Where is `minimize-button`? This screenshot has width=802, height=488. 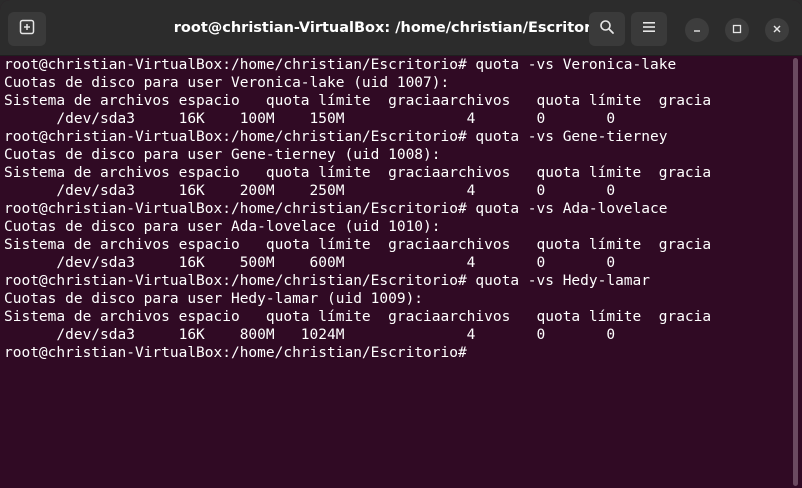
minimize-button is located at coordinates (697, 30).